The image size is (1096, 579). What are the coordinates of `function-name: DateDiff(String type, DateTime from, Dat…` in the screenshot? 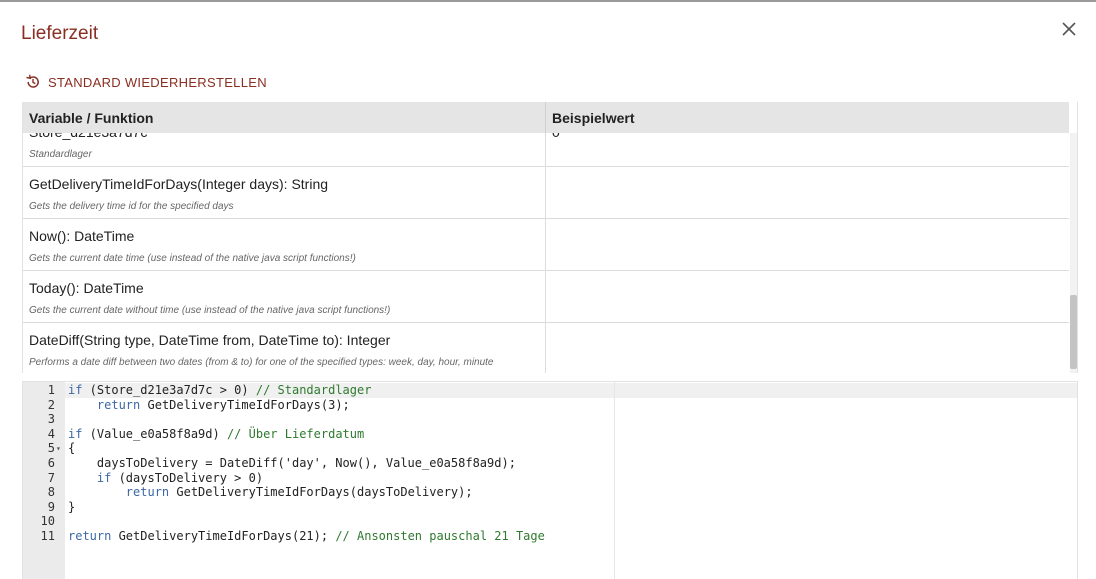 It's located at (210, 340).